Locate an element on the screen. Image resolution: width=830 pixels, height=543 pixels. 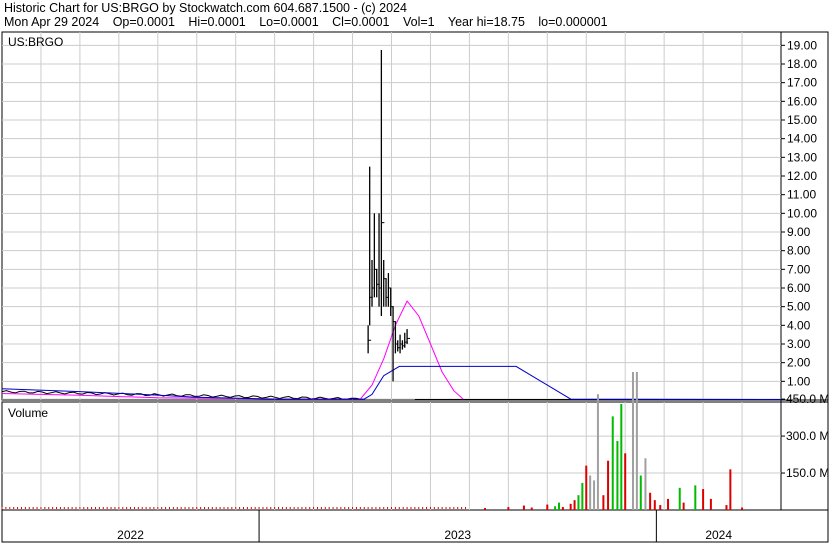
year-label: 2024 is located at coordinates (718, 535).